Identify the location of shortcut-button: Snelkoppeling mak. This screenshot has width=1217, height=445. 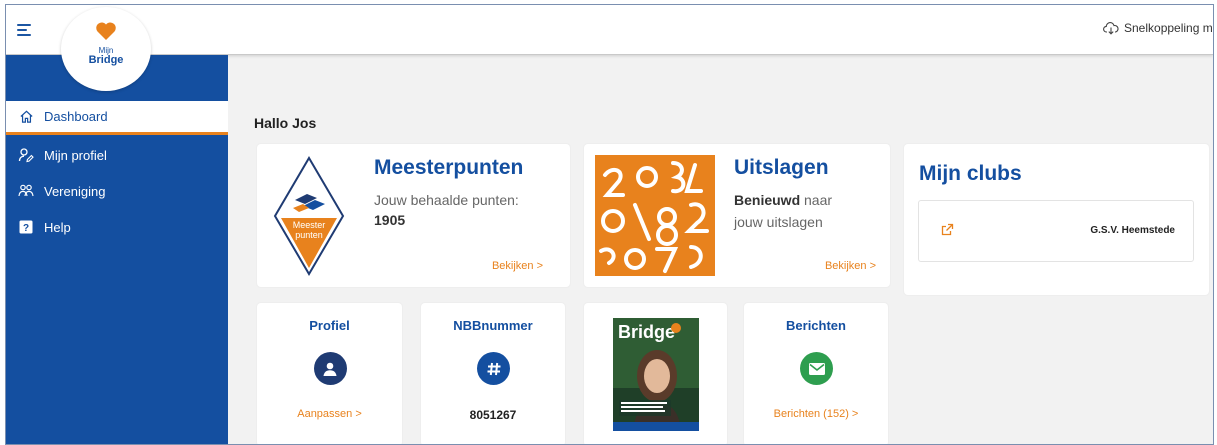
(1158, 28).